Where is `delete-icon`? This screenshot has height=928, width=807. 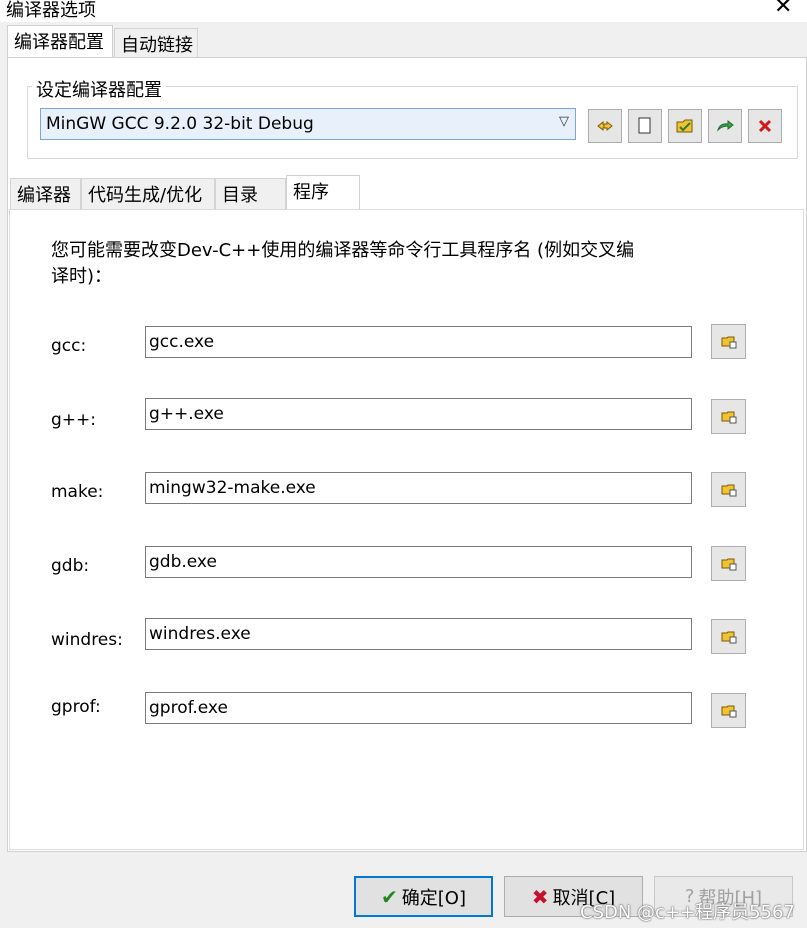 delete-icon is located at coordinates (765, 126).